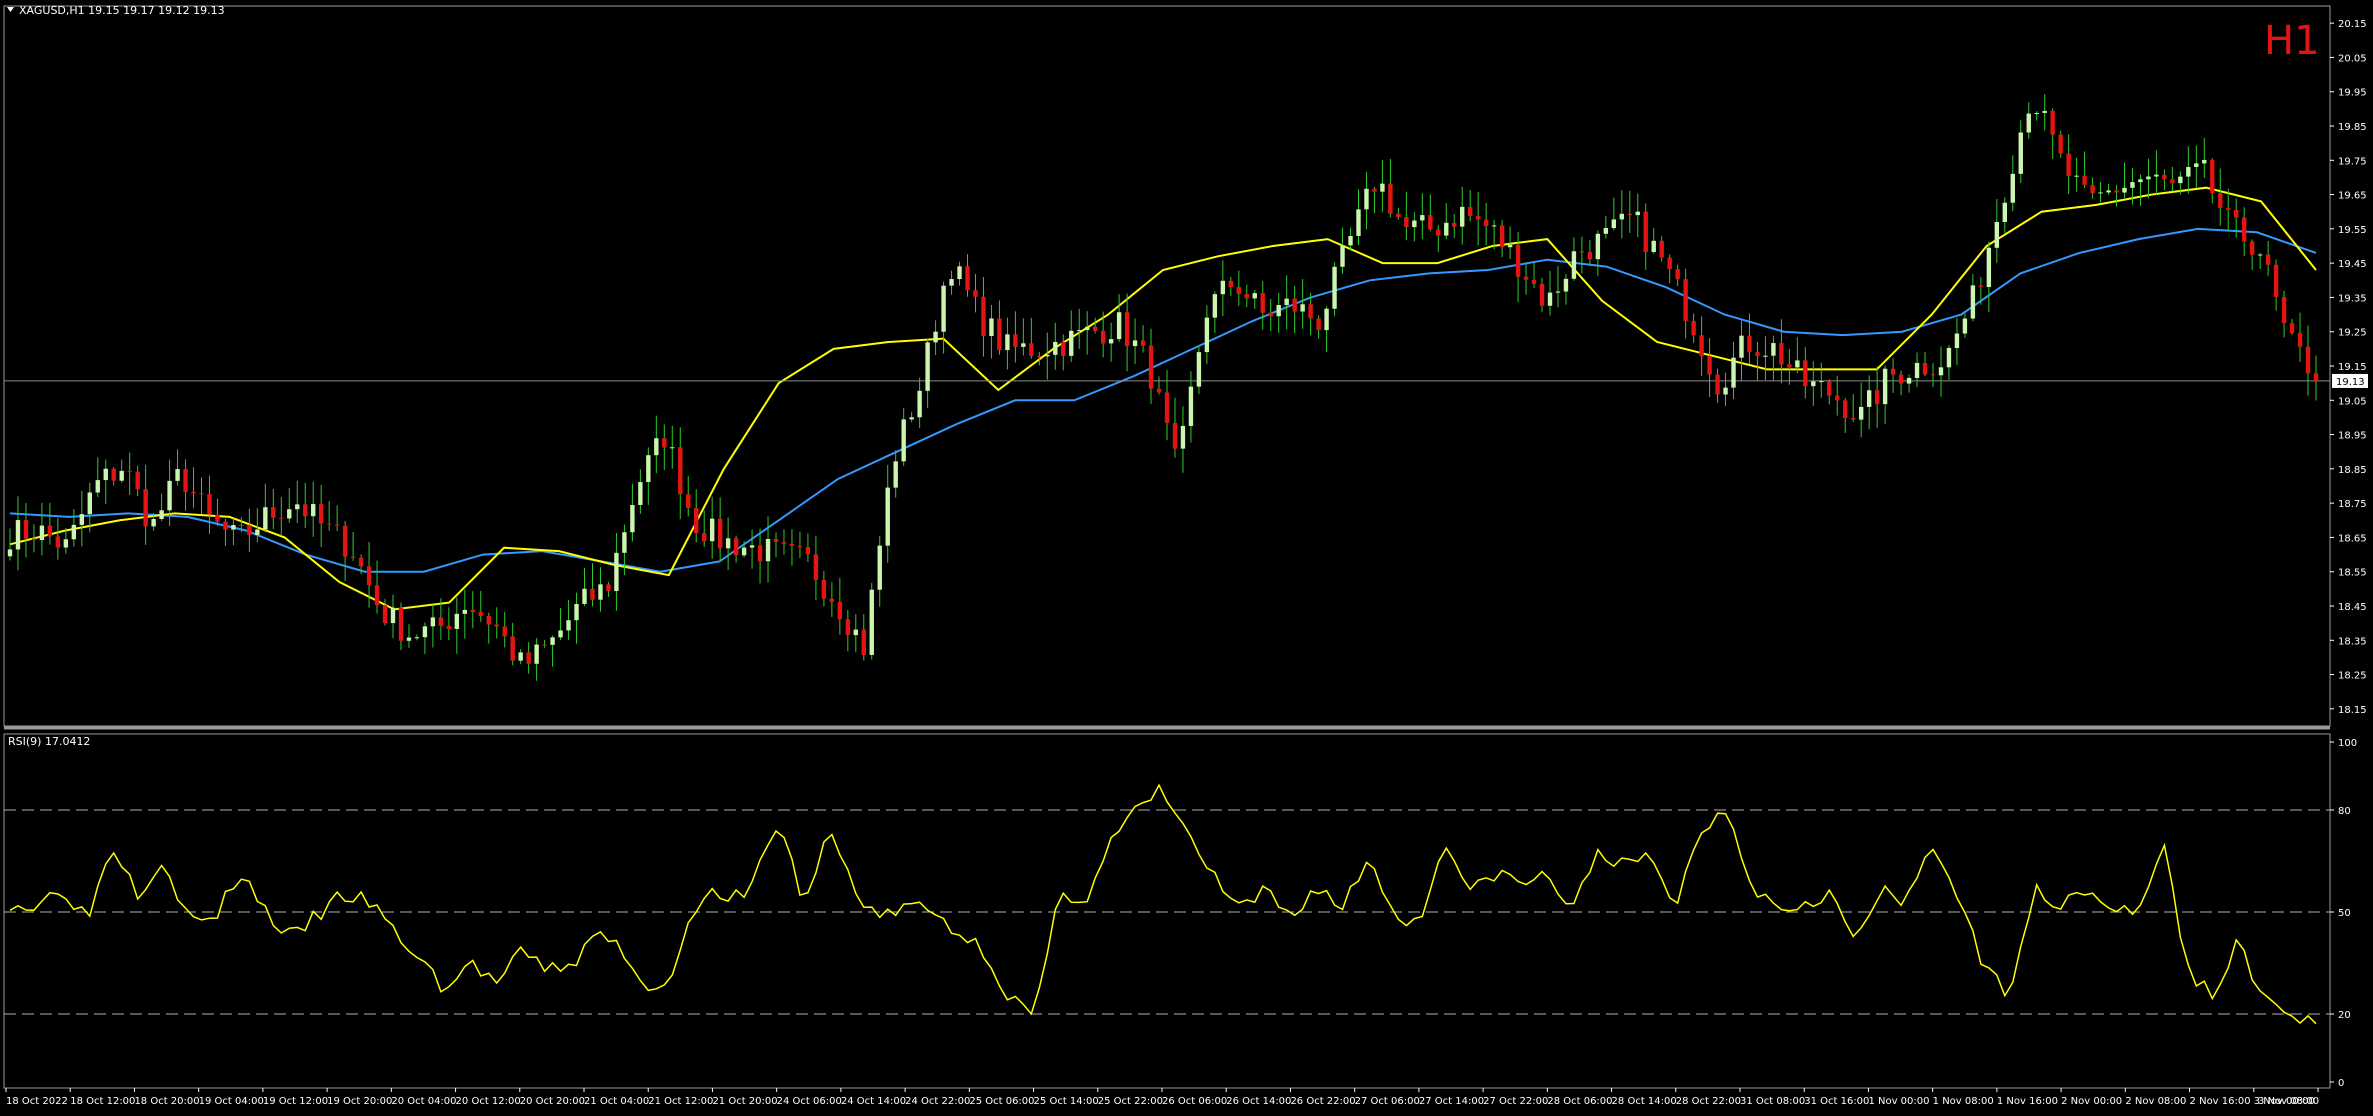  Describe the element at coordinates (2352, 573) in the screenshot. I see `price-axis-label: 18.55` at that location.